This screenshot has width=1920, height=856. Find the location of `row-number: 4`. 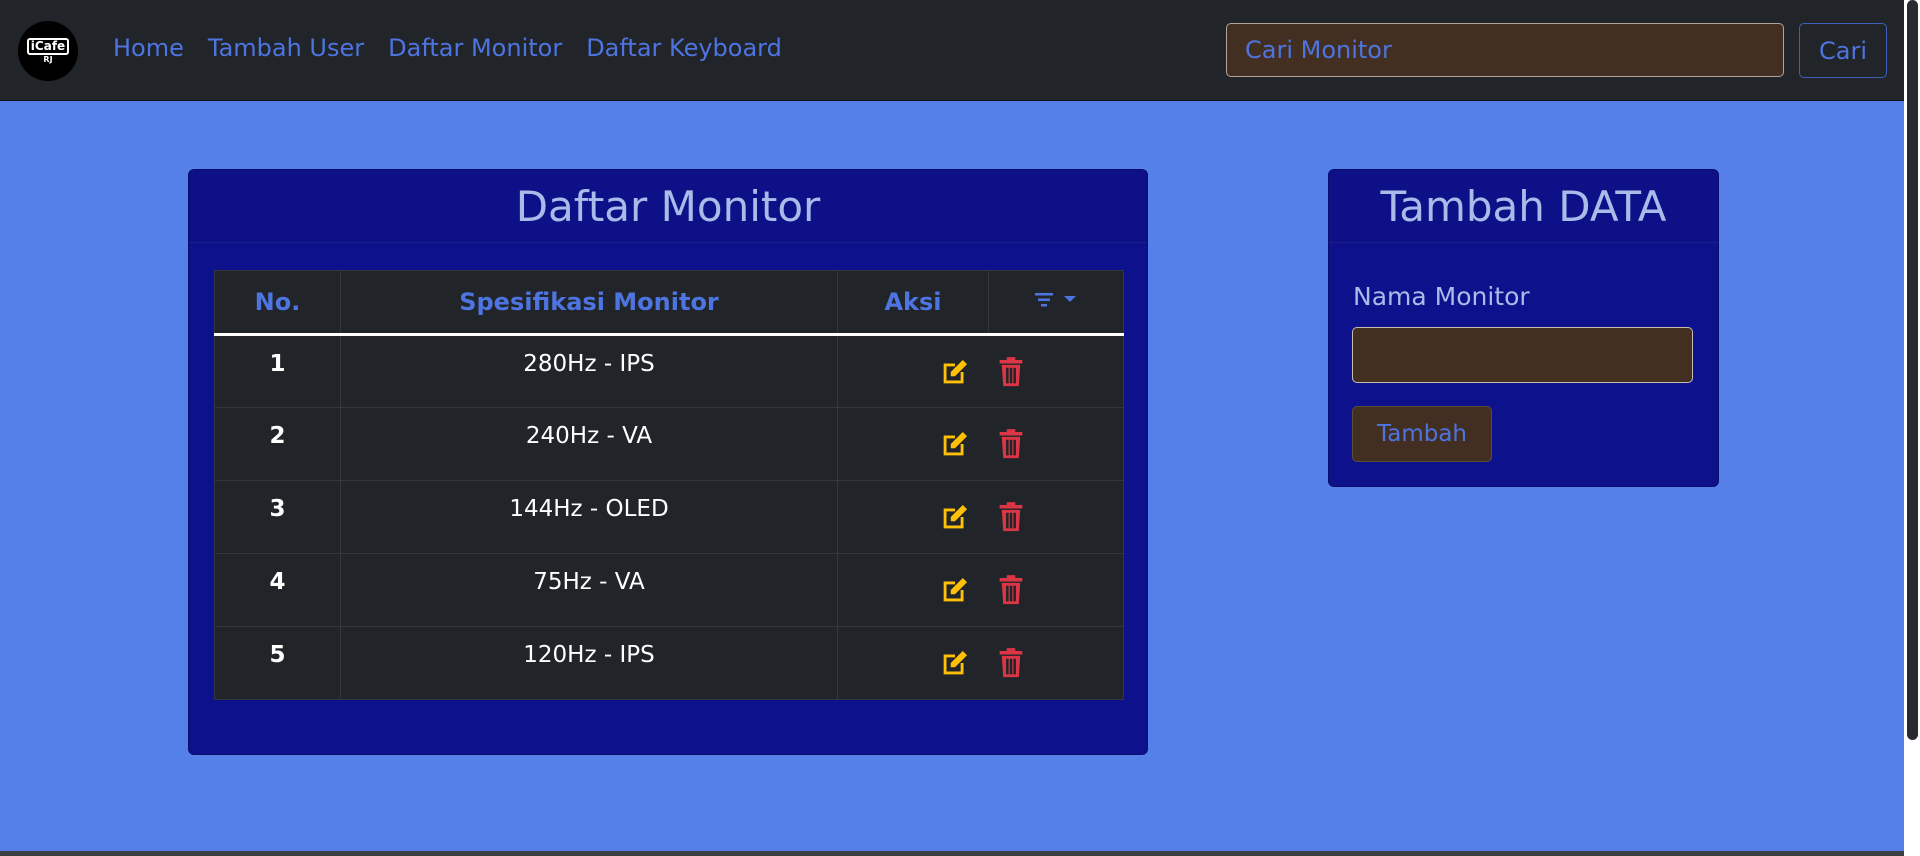

row-number: 4 is located at coordinates (277, 590).